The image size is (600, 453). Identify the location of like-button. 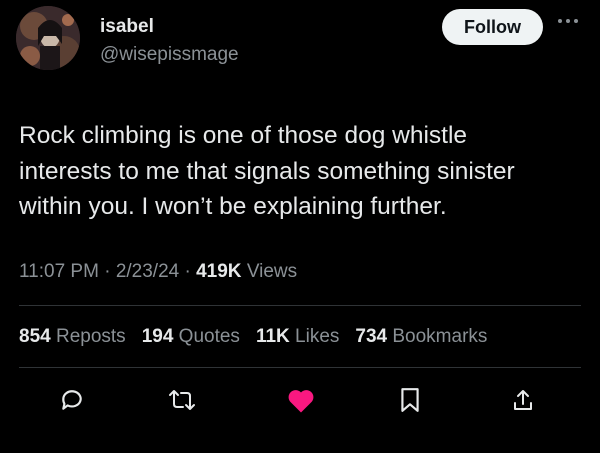
(301, 400).